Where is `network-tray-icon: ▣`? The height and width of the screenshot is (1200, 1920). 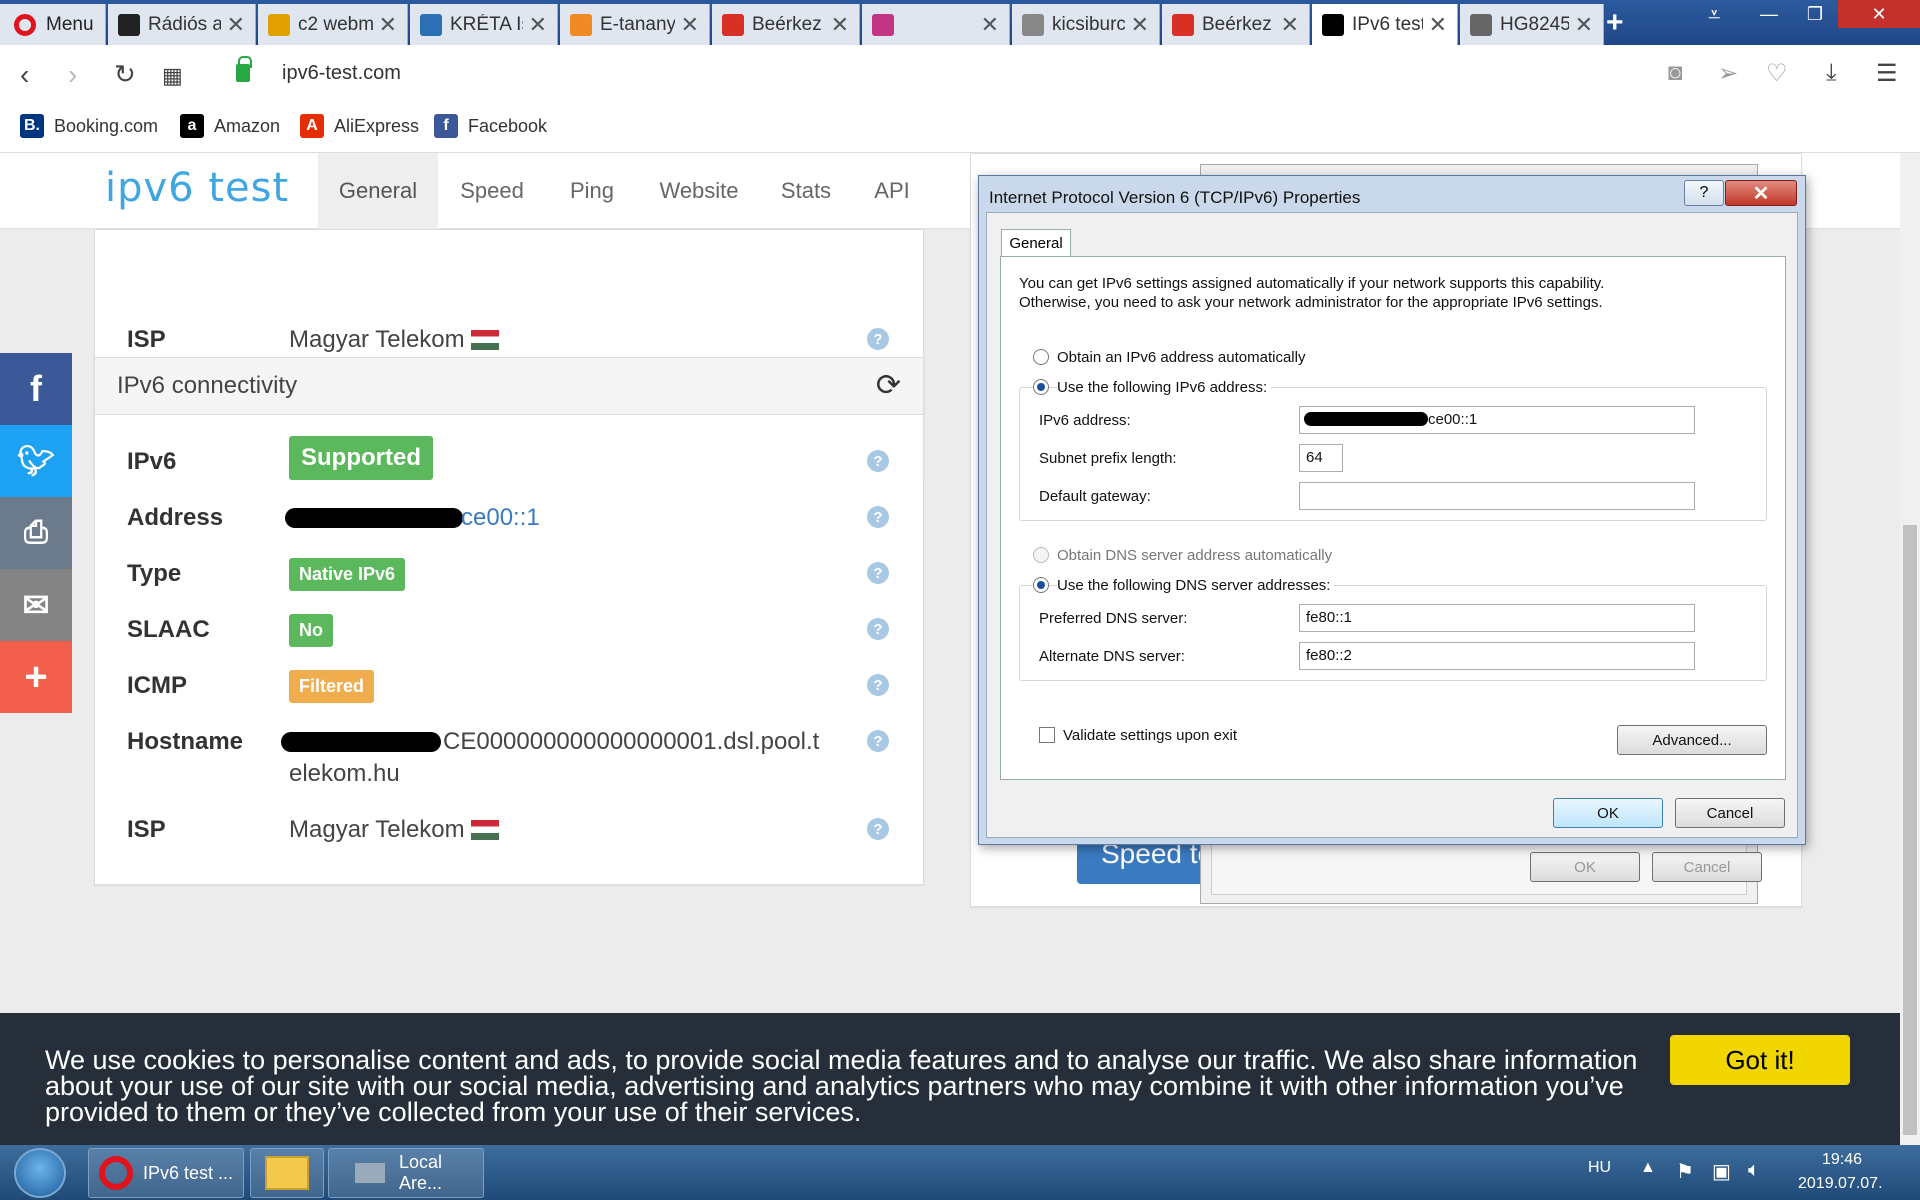 network-tray-icon: ▣ is located at coordinates (1721, 1171).